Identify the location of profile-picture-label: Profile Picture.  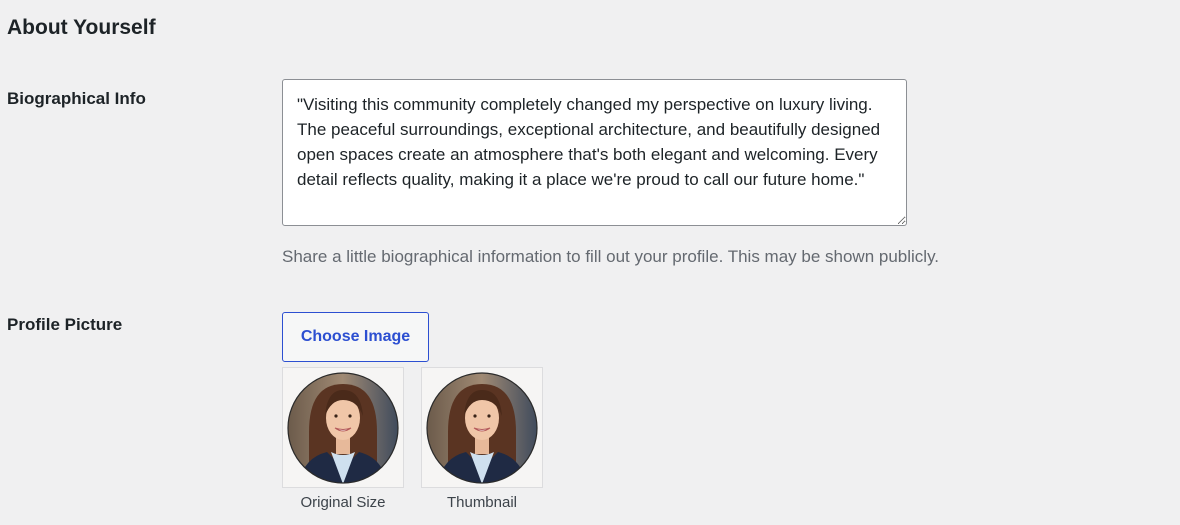
(65, 324).